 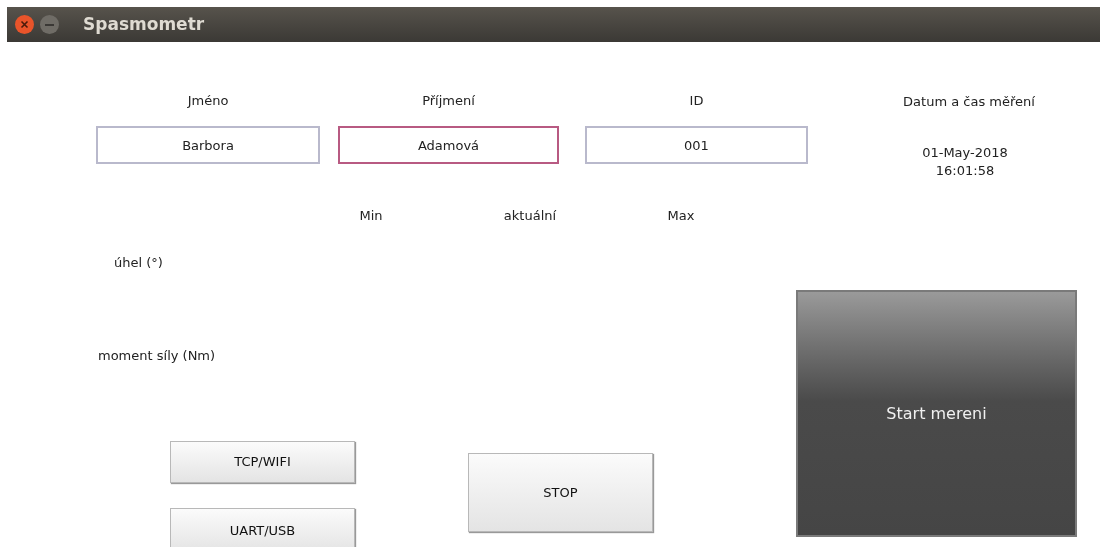 I want to click on connection-button: UART/USB, so click(x=262, y=527).